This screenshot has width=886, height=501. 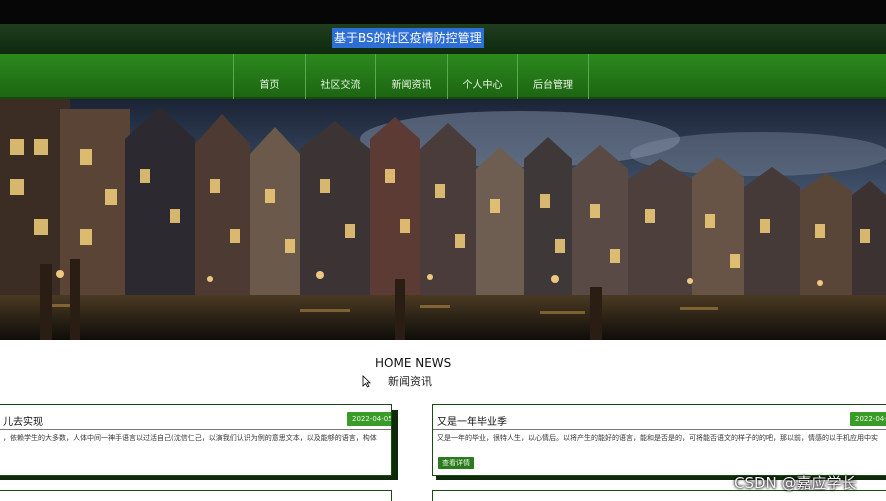 I want to click on nav-item-admin: 后台管理, so click(x=553, y=76).